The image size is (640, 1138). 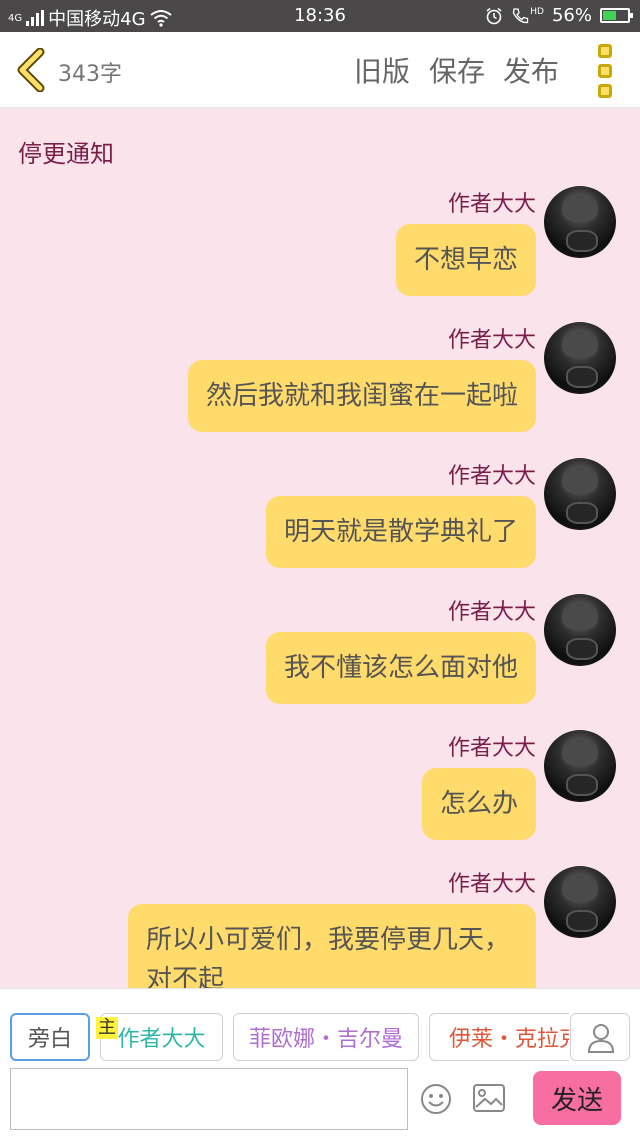 What do you see at coordinates (527, 16) in the screenshot?
I see `hd-call-icon: HD` at bounding box center [527, 16].